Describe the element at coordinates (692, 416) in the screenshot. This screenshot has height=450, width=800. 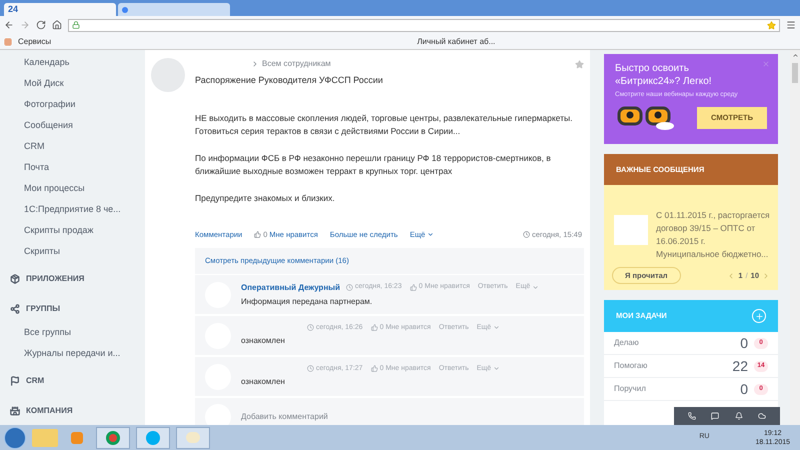
I see `phone-icon` at that location.